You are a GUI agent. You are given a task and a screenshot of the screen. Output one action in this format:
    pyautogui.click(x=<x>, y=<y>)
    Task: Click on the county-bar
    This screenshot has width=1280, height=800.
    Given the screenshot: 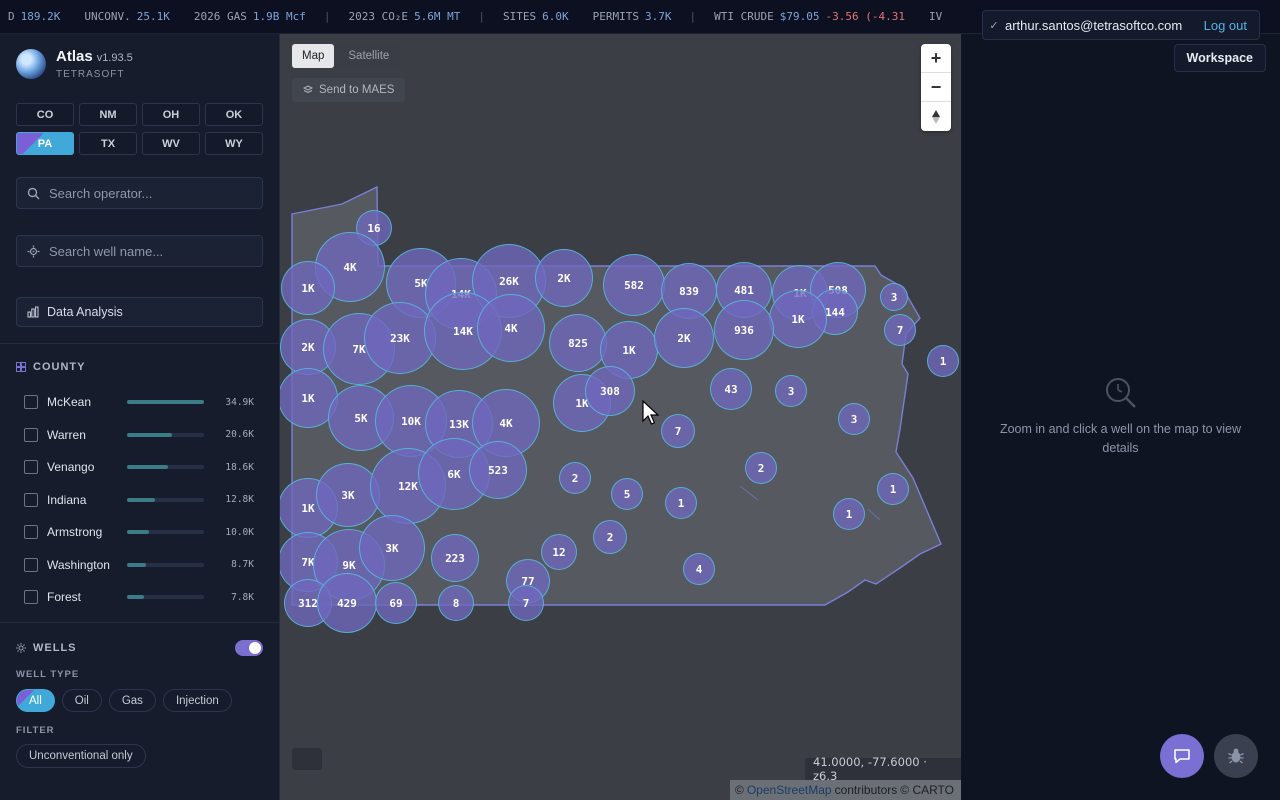 What is the action you would take?
    pyautogui.click(x=165, y=499)
    